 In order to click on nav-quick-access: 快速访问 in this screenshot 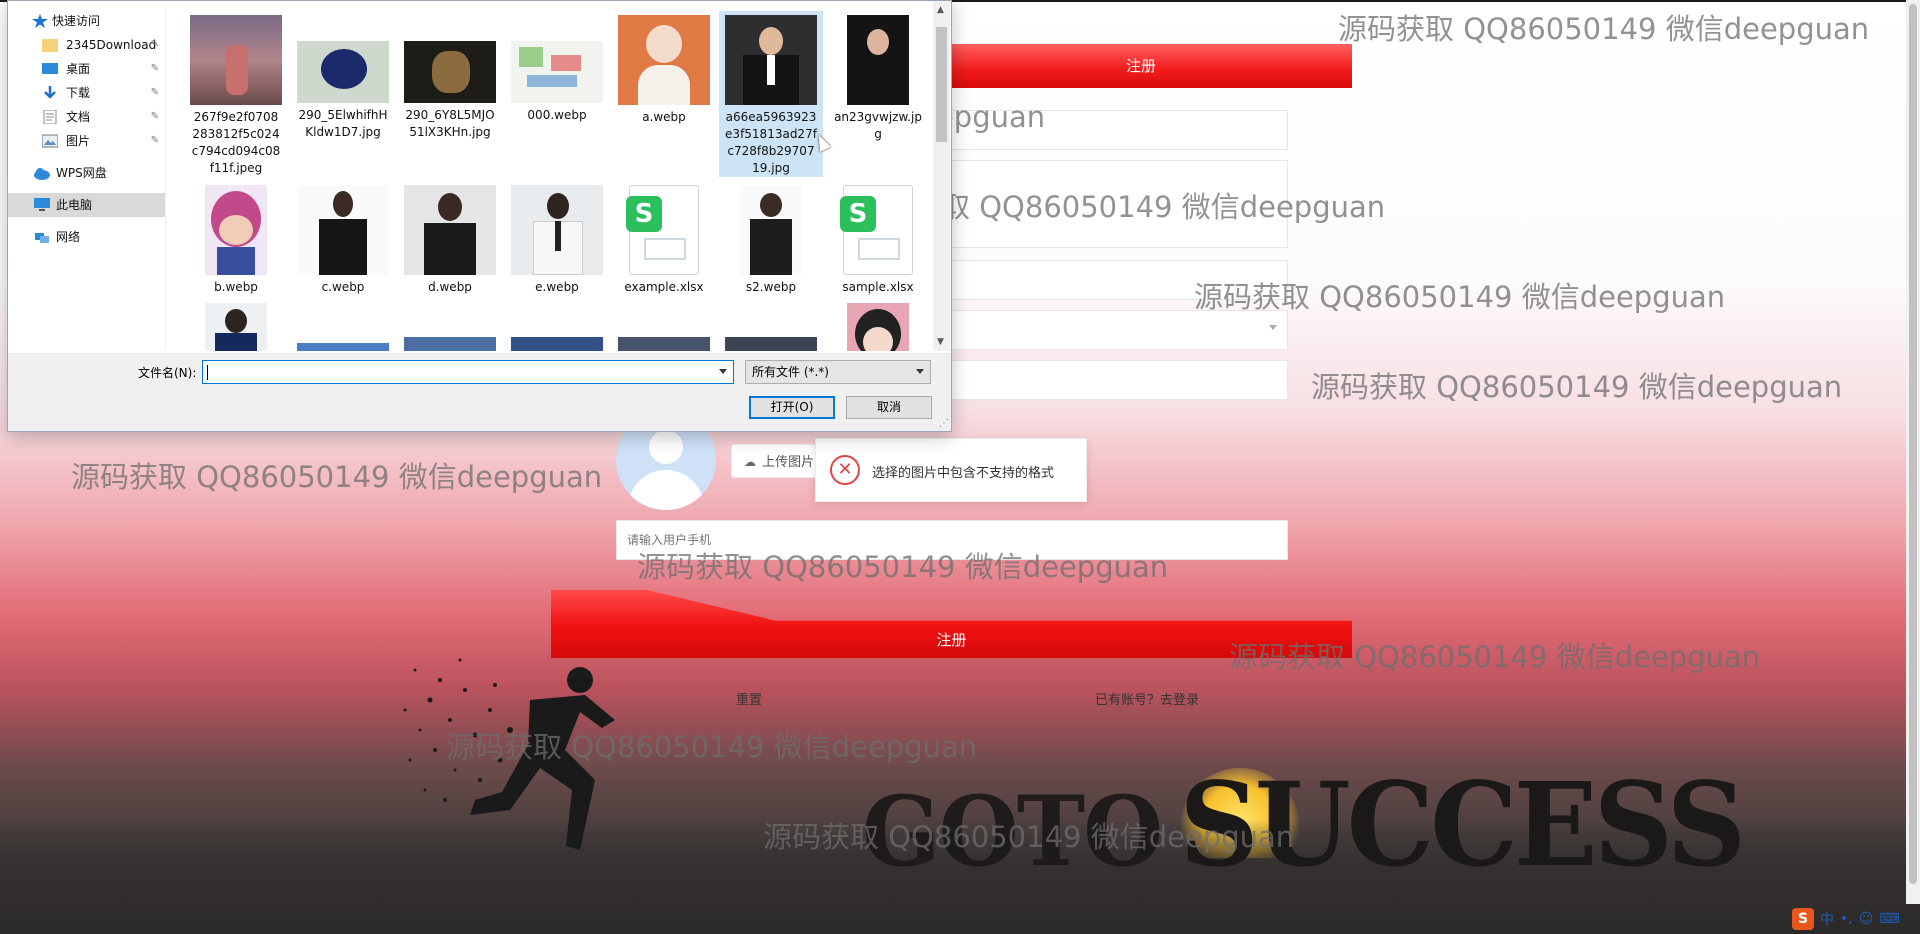, I will do `click(86, 21)`.